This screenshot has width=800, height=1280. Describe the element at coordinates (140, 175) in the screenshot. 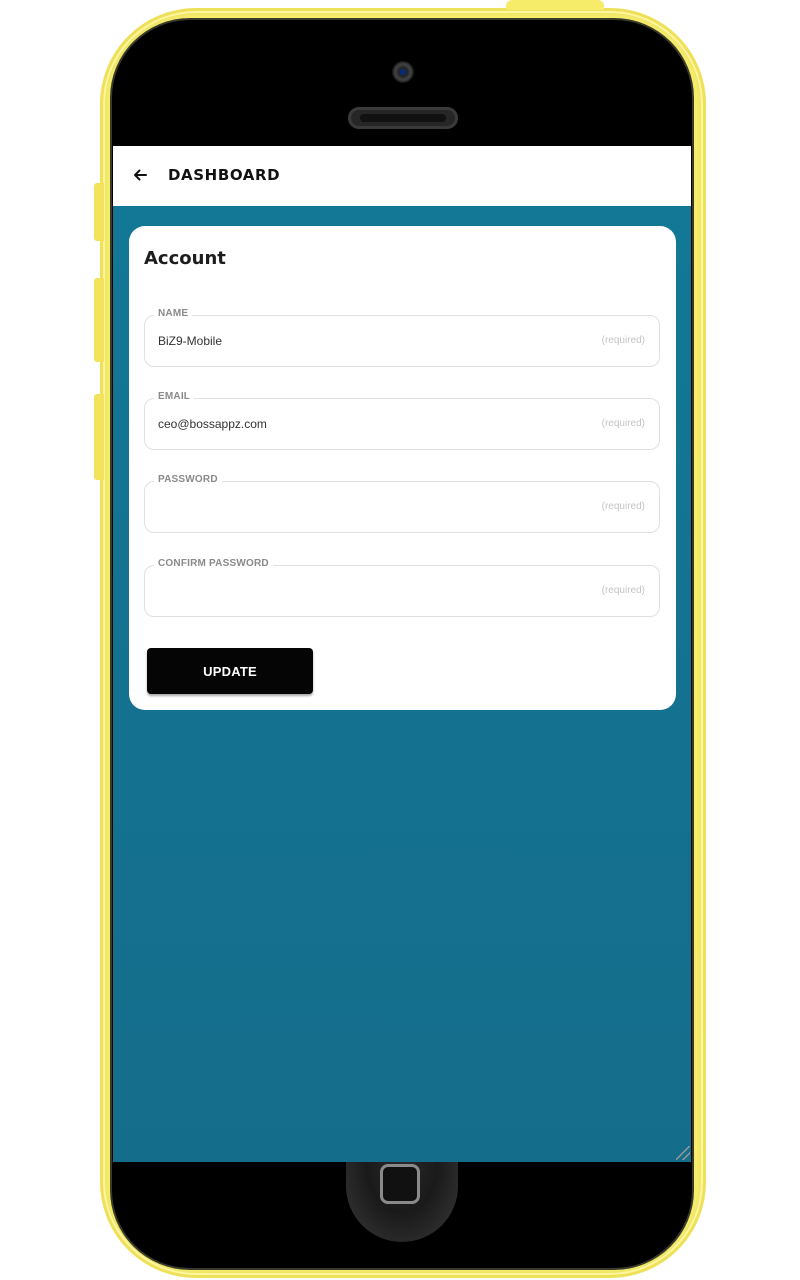

I see `arrow-left-icon` at that location.